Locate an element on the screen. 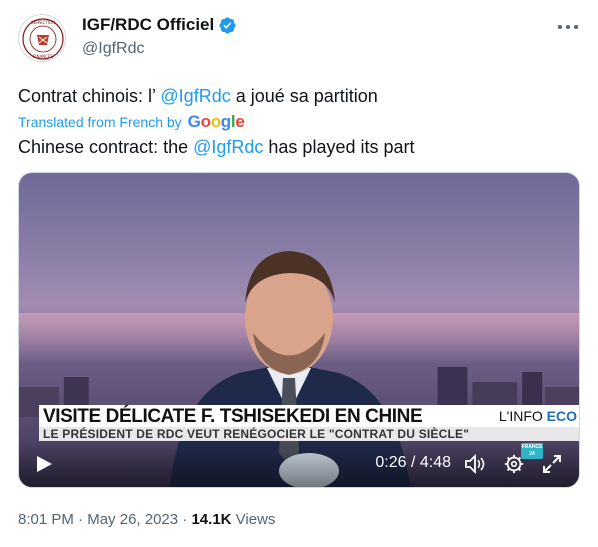 Image resolution: width=598 pixels, height=547 pixels. handle: @IgfRdc is located at coordinates (113, 49).